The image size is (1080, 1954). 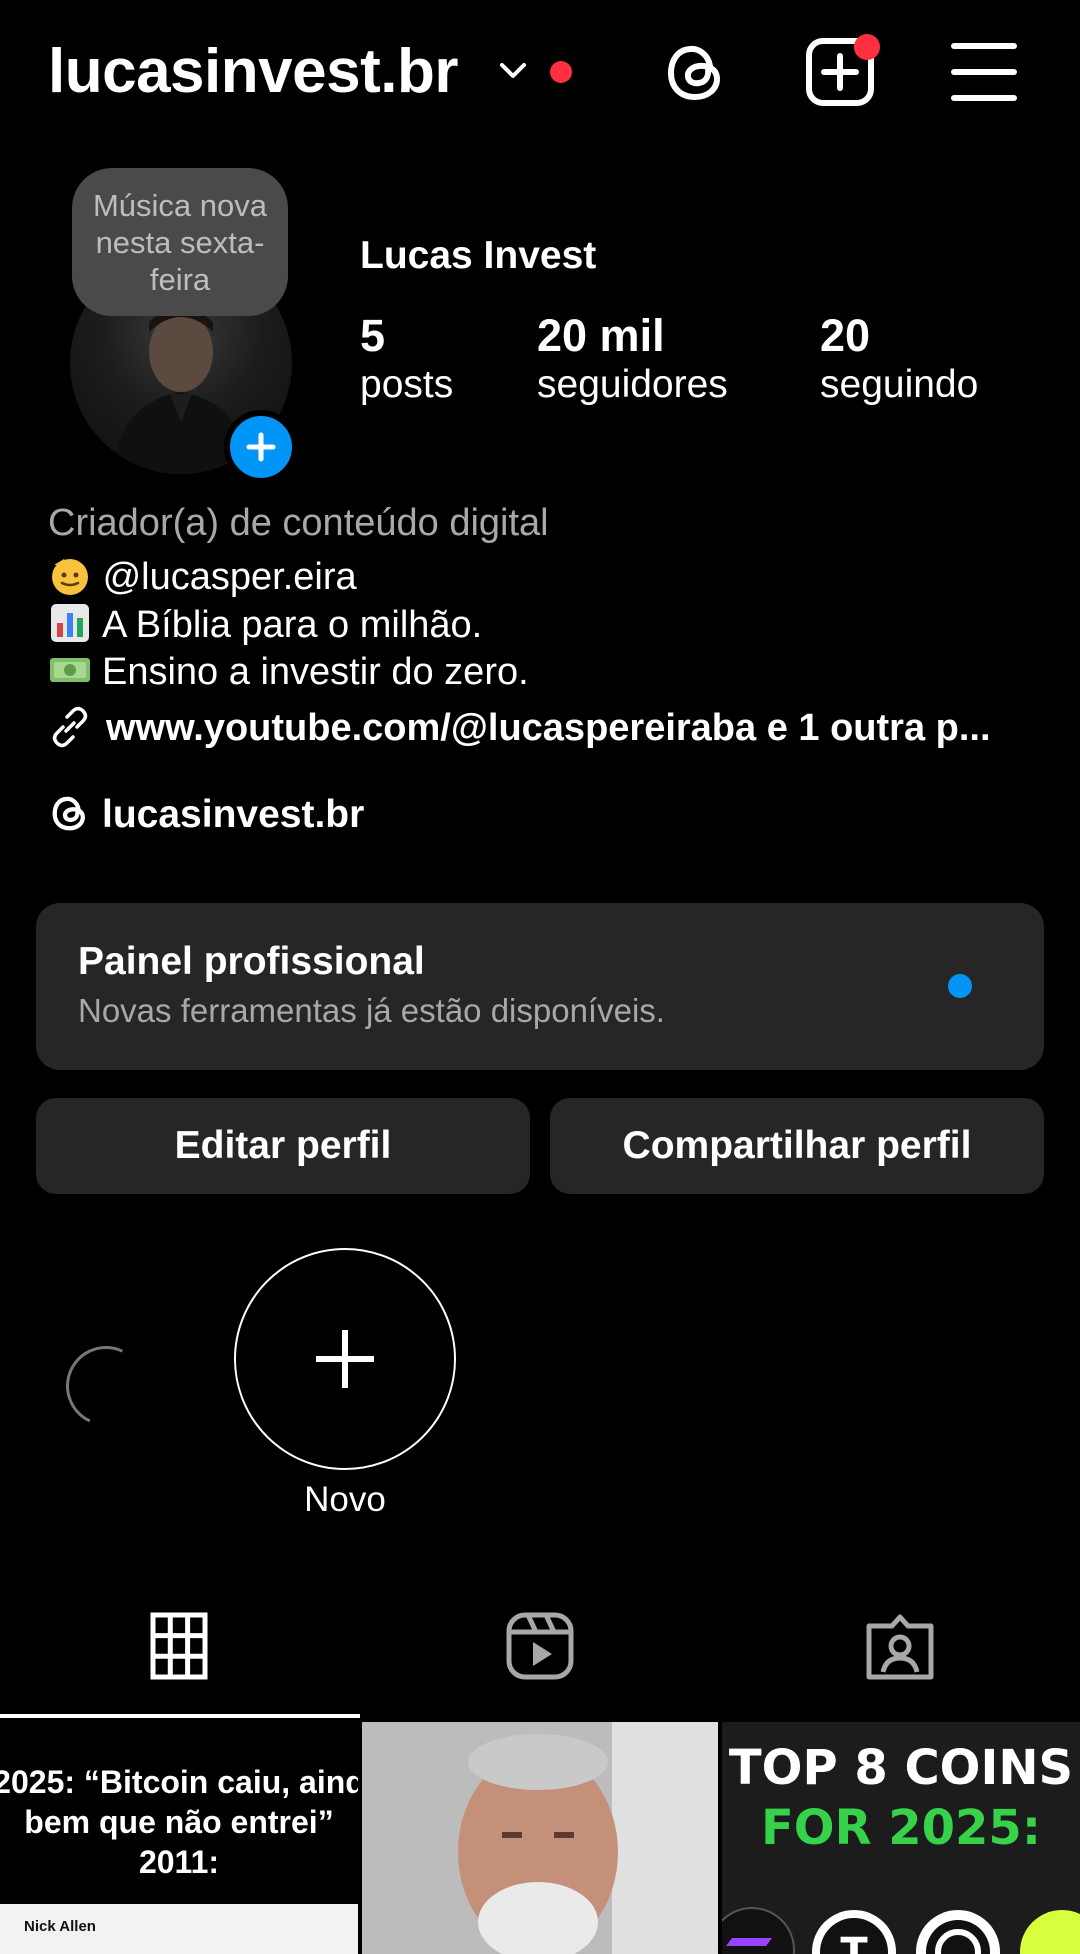 What do you see at coordinates (70, 727) in the screenshot?
I see `link-icon` at bounding box center [70, 727].